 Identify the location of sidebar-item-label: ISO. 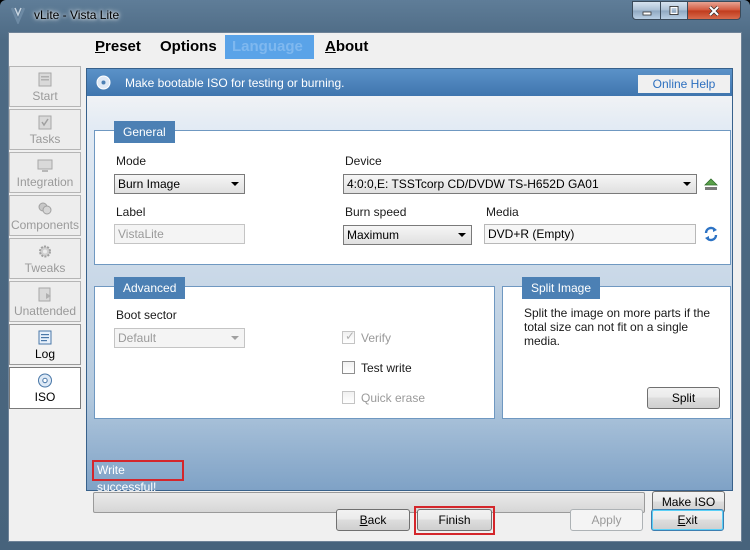
(45, 397).